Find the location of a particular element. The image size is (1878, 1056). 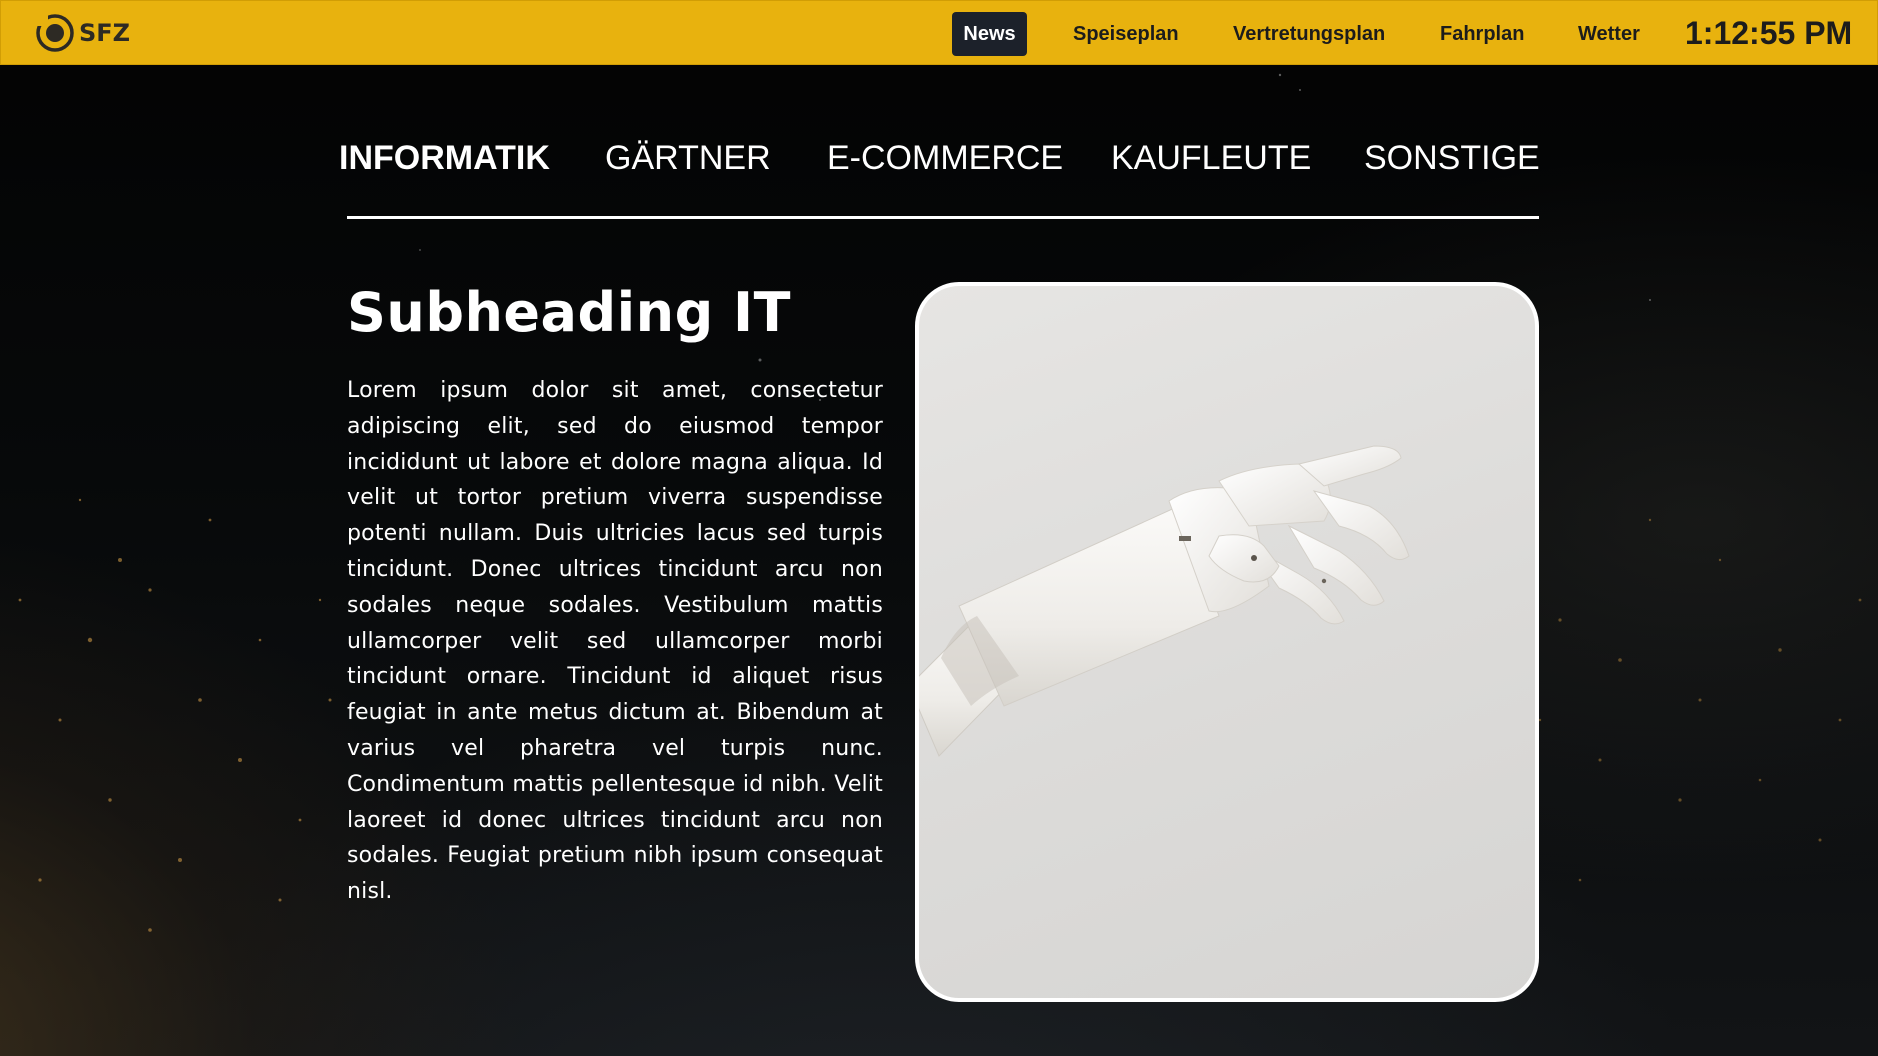

logo-text: SFZ is located at coordinates (105, 33).